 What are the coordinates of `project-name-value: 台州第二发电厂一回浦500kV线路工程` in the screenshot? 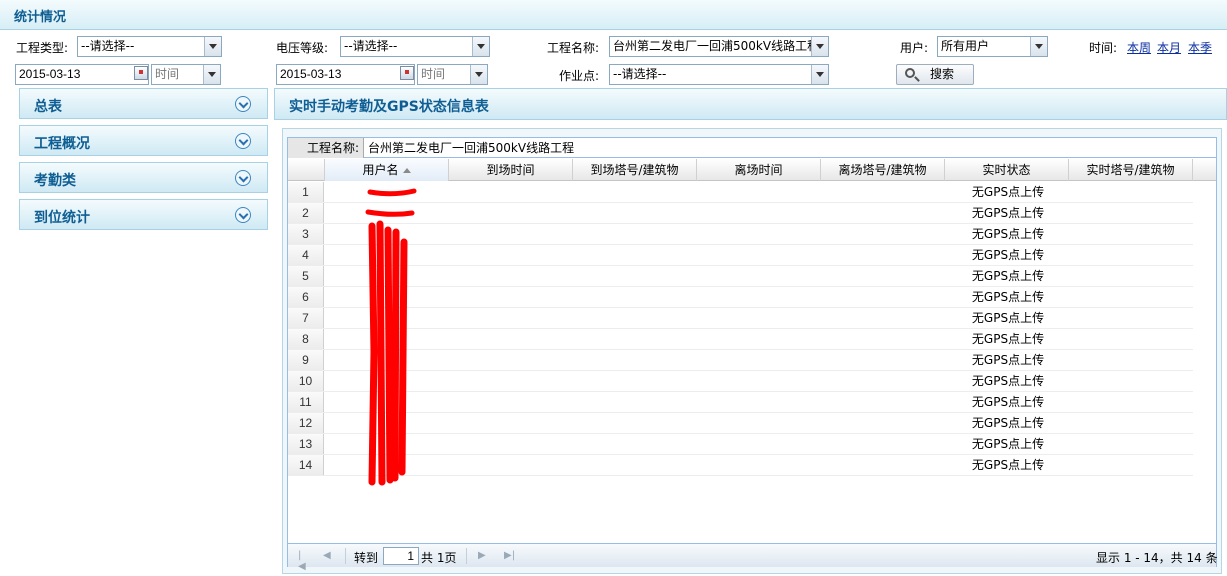 It's located at (716, 46).